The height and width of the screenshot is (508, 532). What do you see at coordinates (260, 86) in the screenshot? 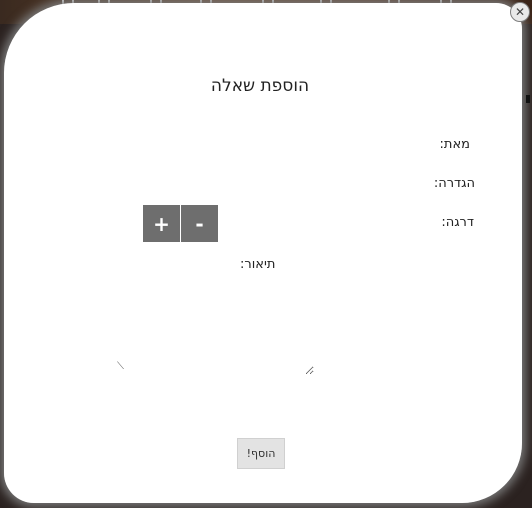
I see `dialog-title: הוספת שאלה` at bounding box center [260, 86].